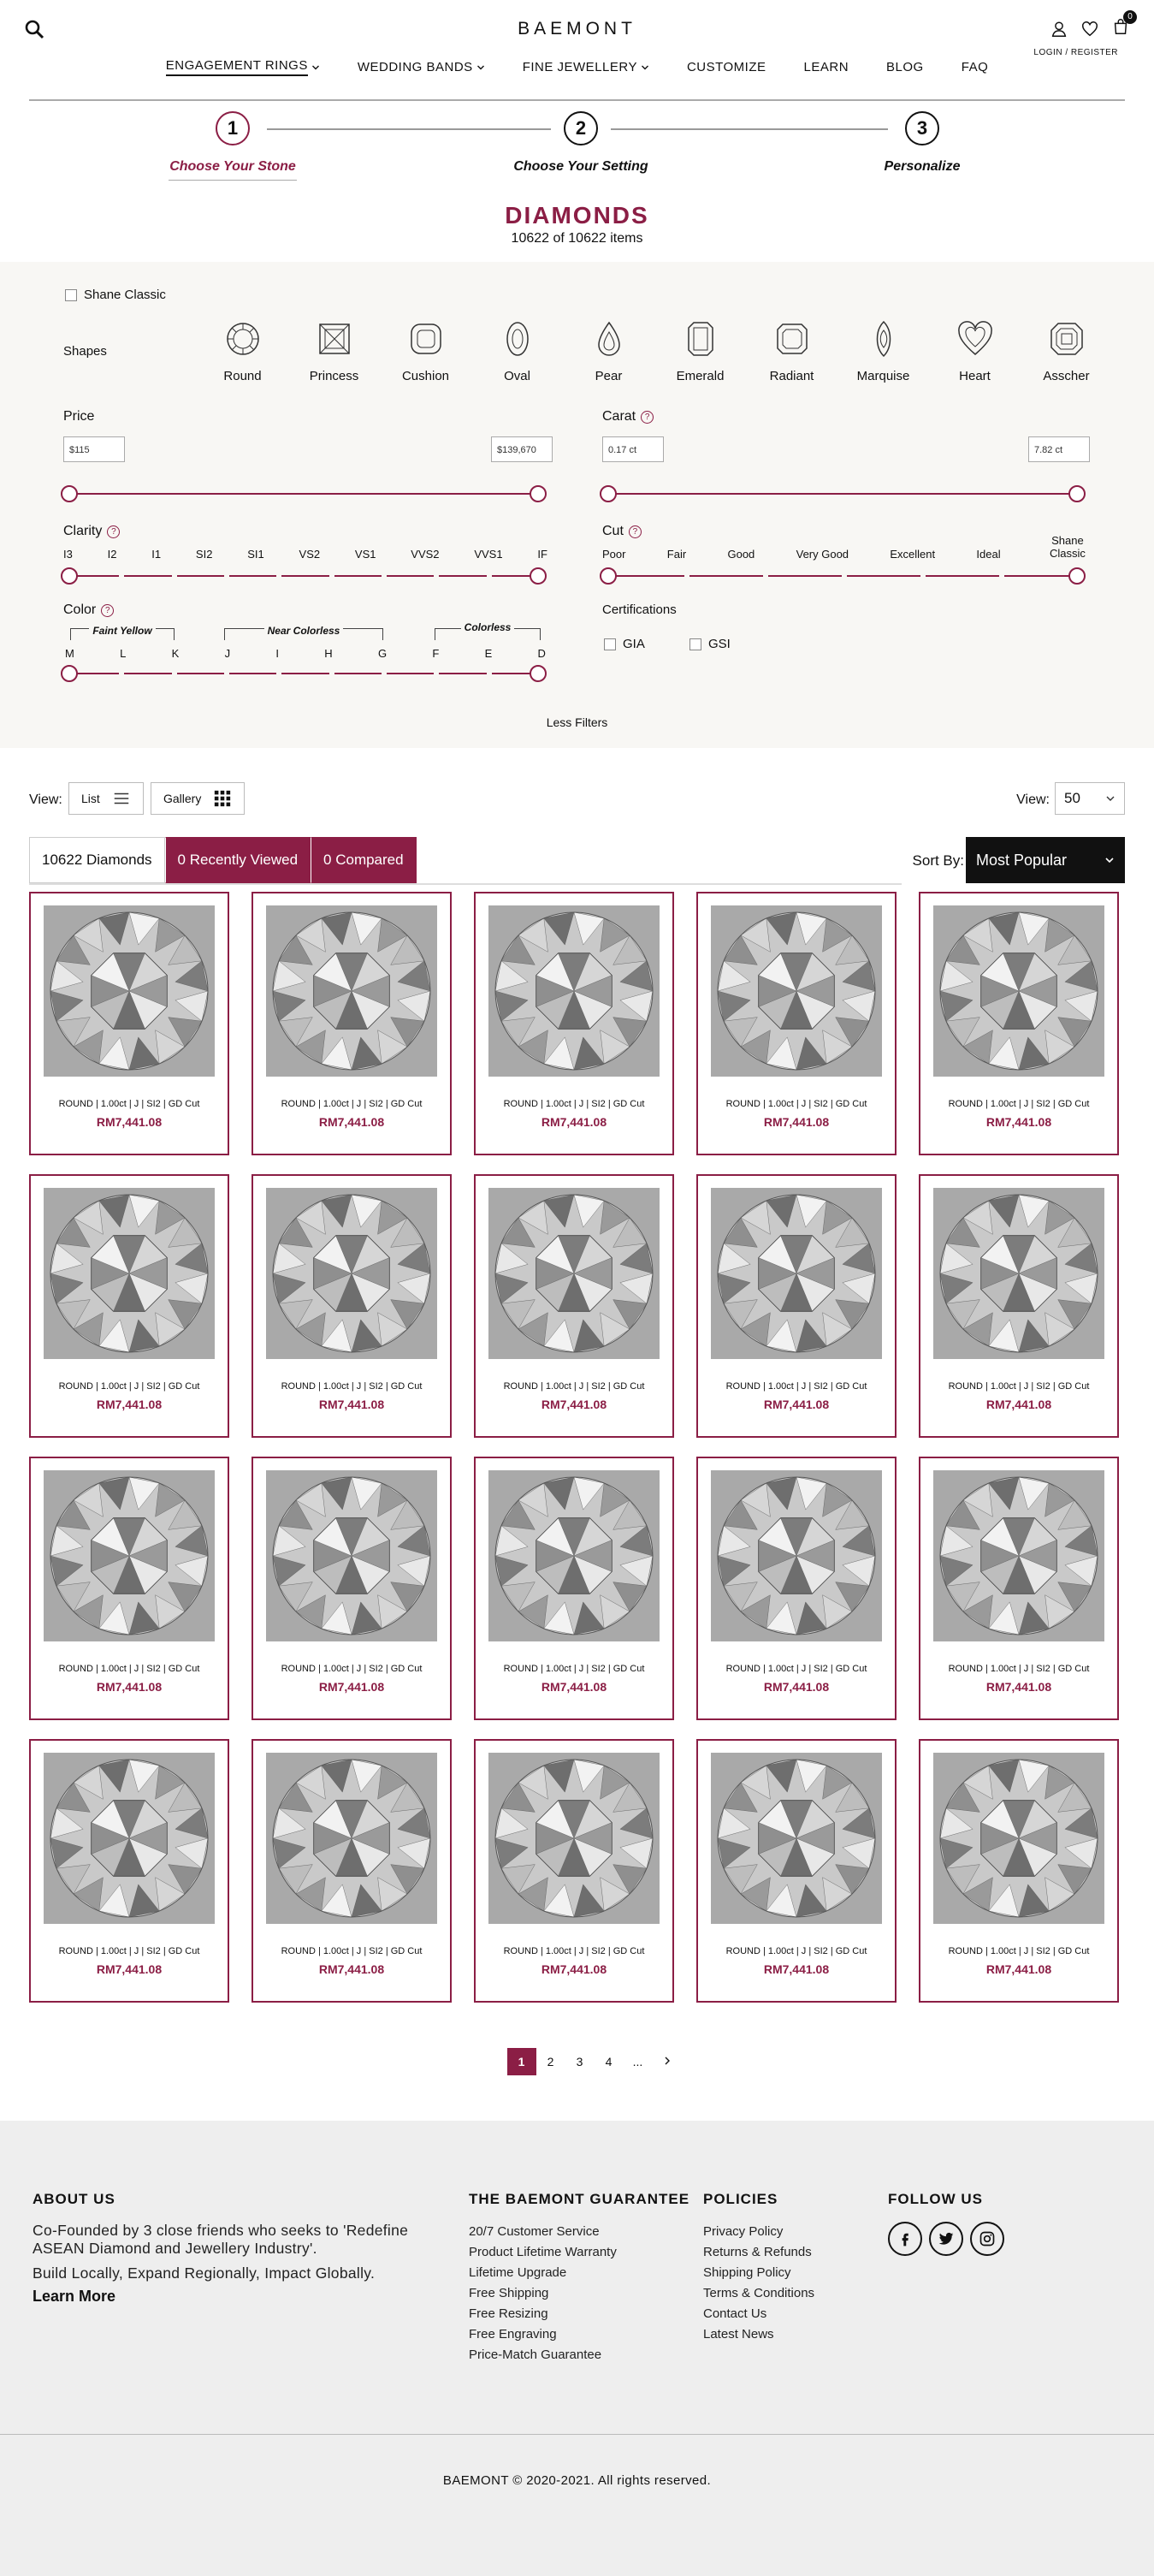 The width and height of the screenshot is (1154, 2576). Describe the element at coordinates (106, 798) in the screenshot. I see `list-view-button: List` at that location.